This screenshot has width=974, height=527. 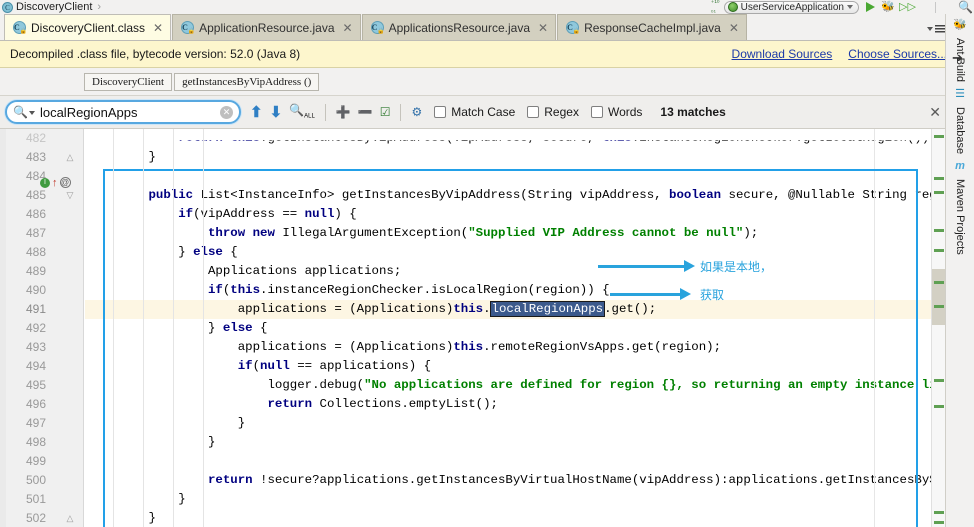 What do you see at coordinates (960, 217) in the screenshot?
I see `tool-window-maven-projects: Maven Projects` at bounding box center [960, 217].